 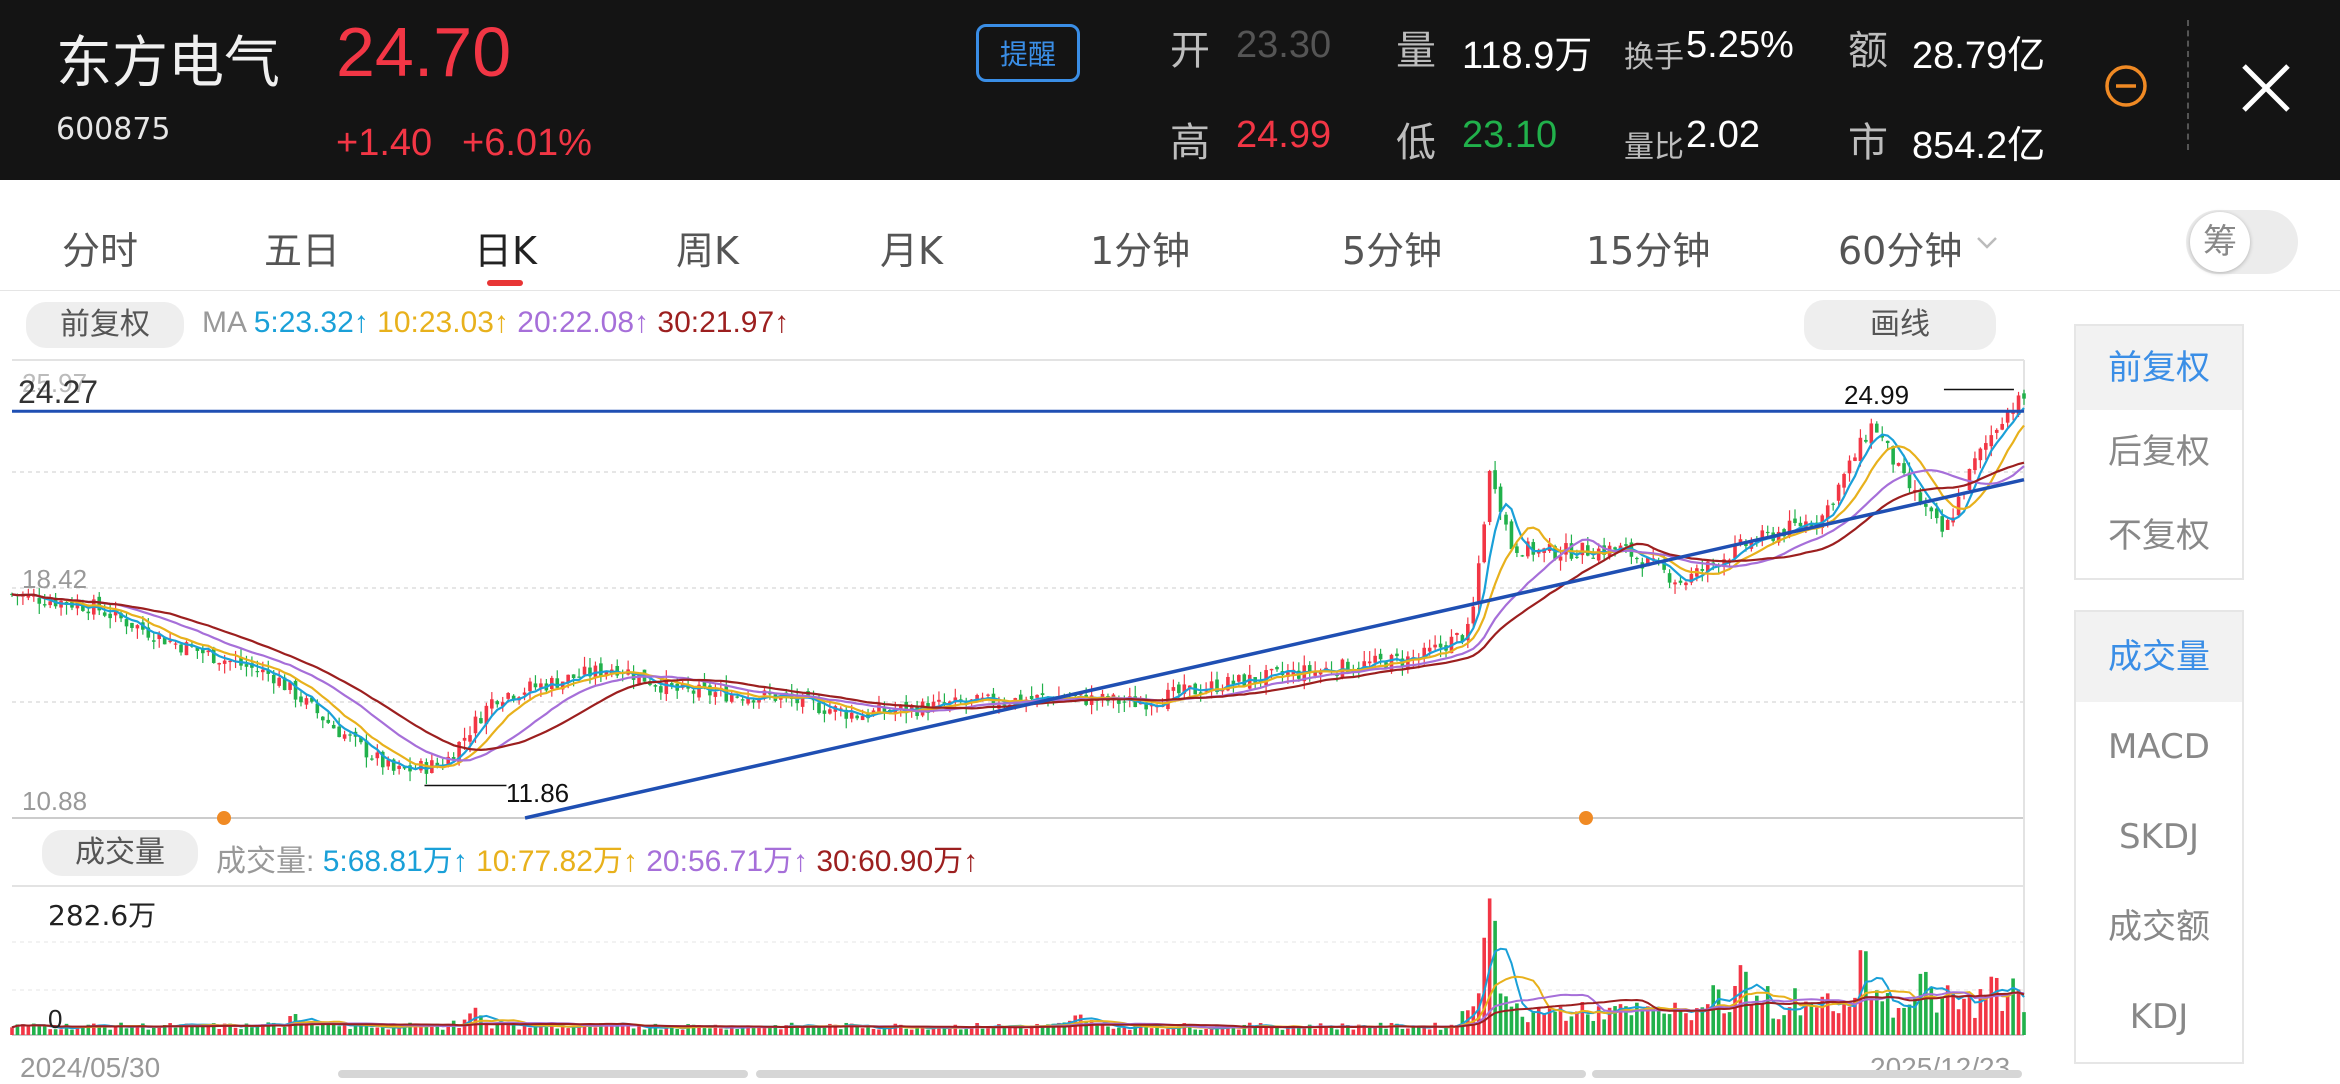 What do you see at coordinates (2159, 837) in the screenshot?
I see `side-indicator-skdj: SKDJ` at bounding box center [2159, 837].